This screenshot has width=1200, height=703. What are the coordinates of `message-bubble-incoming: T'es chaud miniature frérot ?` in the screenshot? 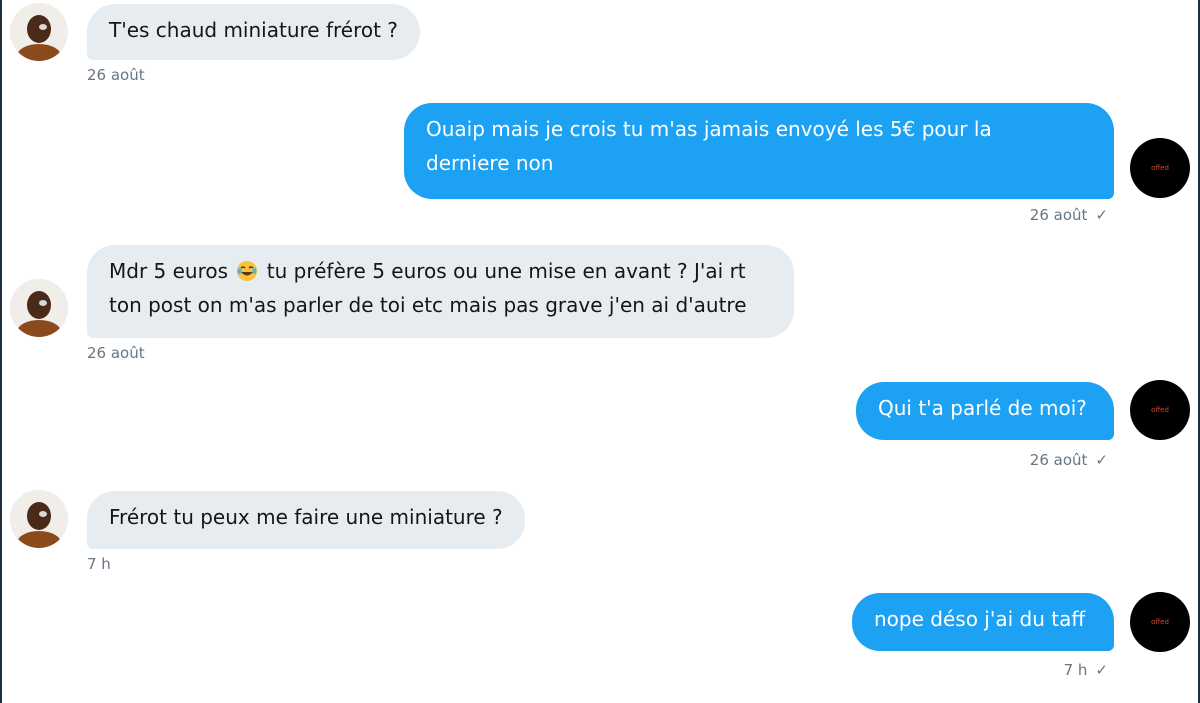 It's located at (253, 32).